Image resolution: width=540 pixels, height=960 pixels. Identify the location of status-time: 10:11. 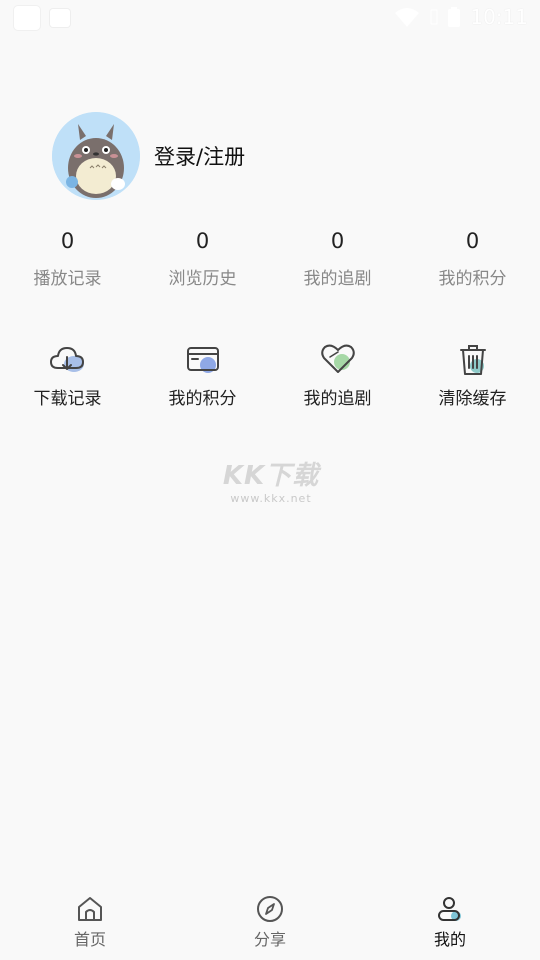
(499, 17).